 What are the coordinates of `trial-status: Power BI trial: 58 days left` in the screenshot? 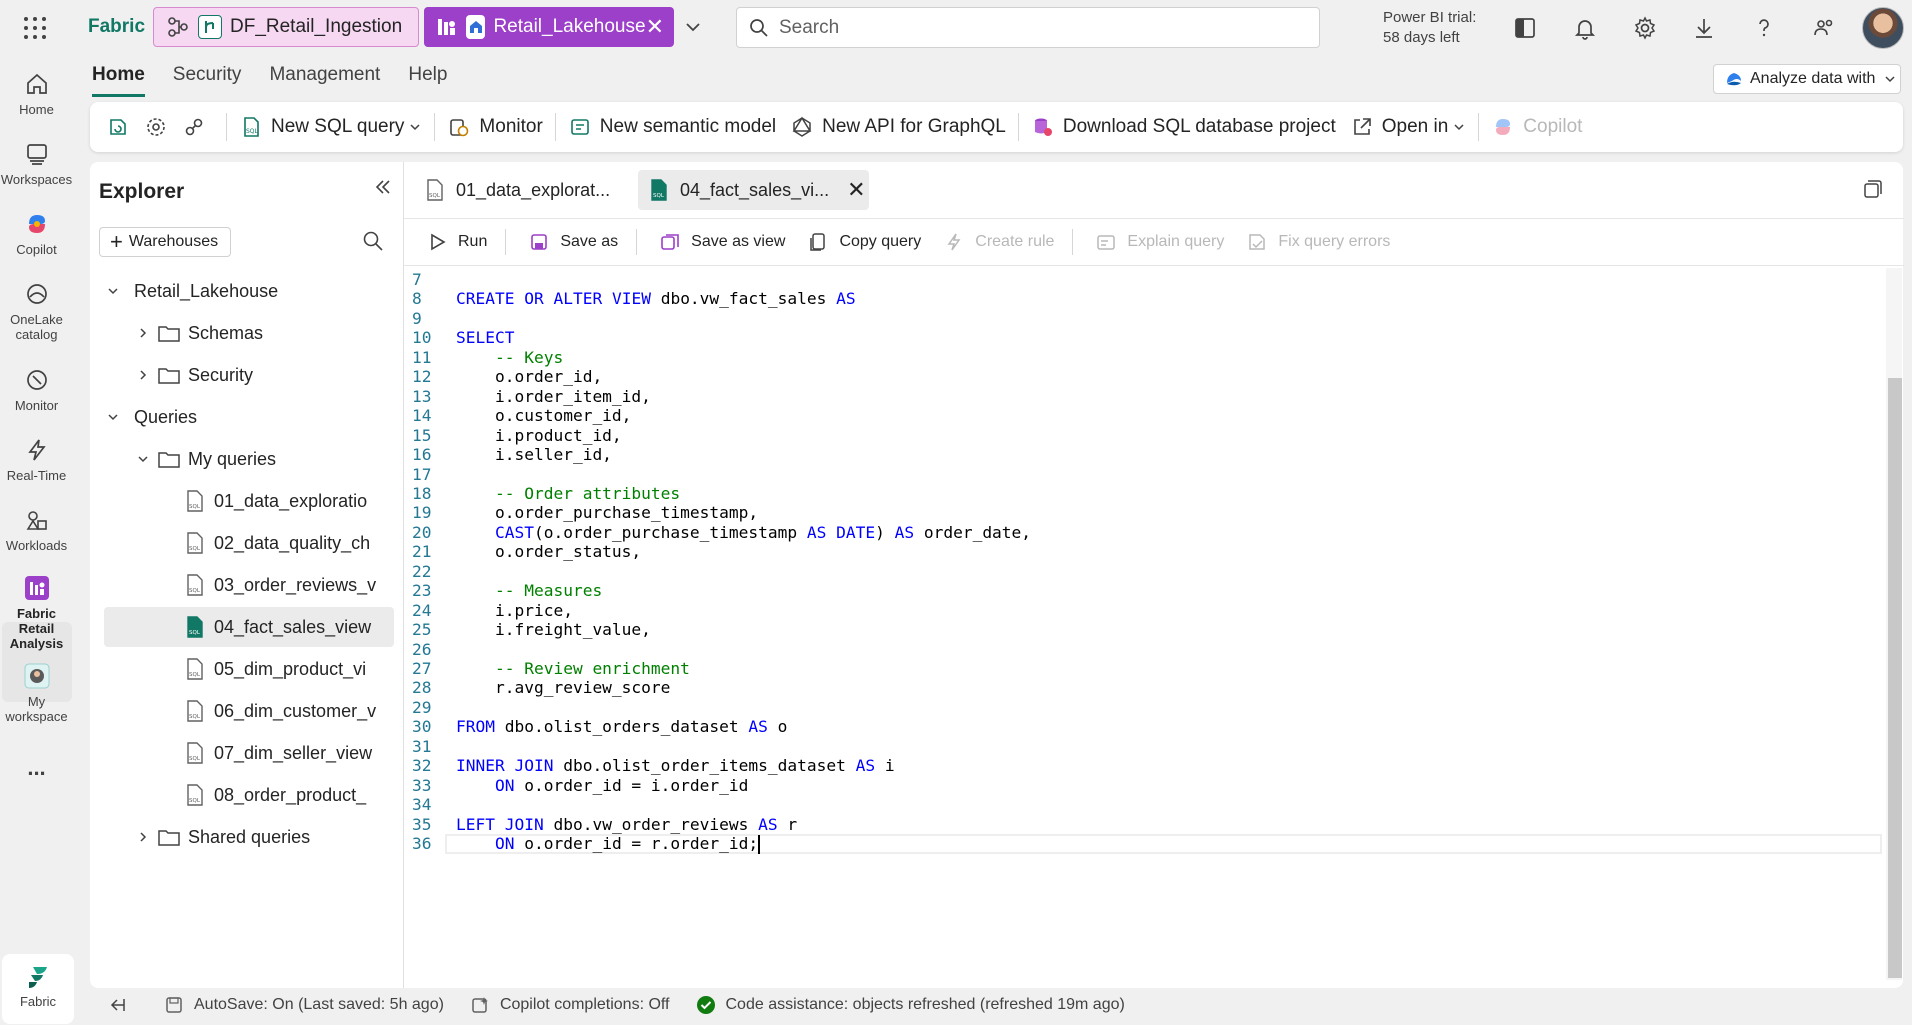 It's located at (1429, 28).